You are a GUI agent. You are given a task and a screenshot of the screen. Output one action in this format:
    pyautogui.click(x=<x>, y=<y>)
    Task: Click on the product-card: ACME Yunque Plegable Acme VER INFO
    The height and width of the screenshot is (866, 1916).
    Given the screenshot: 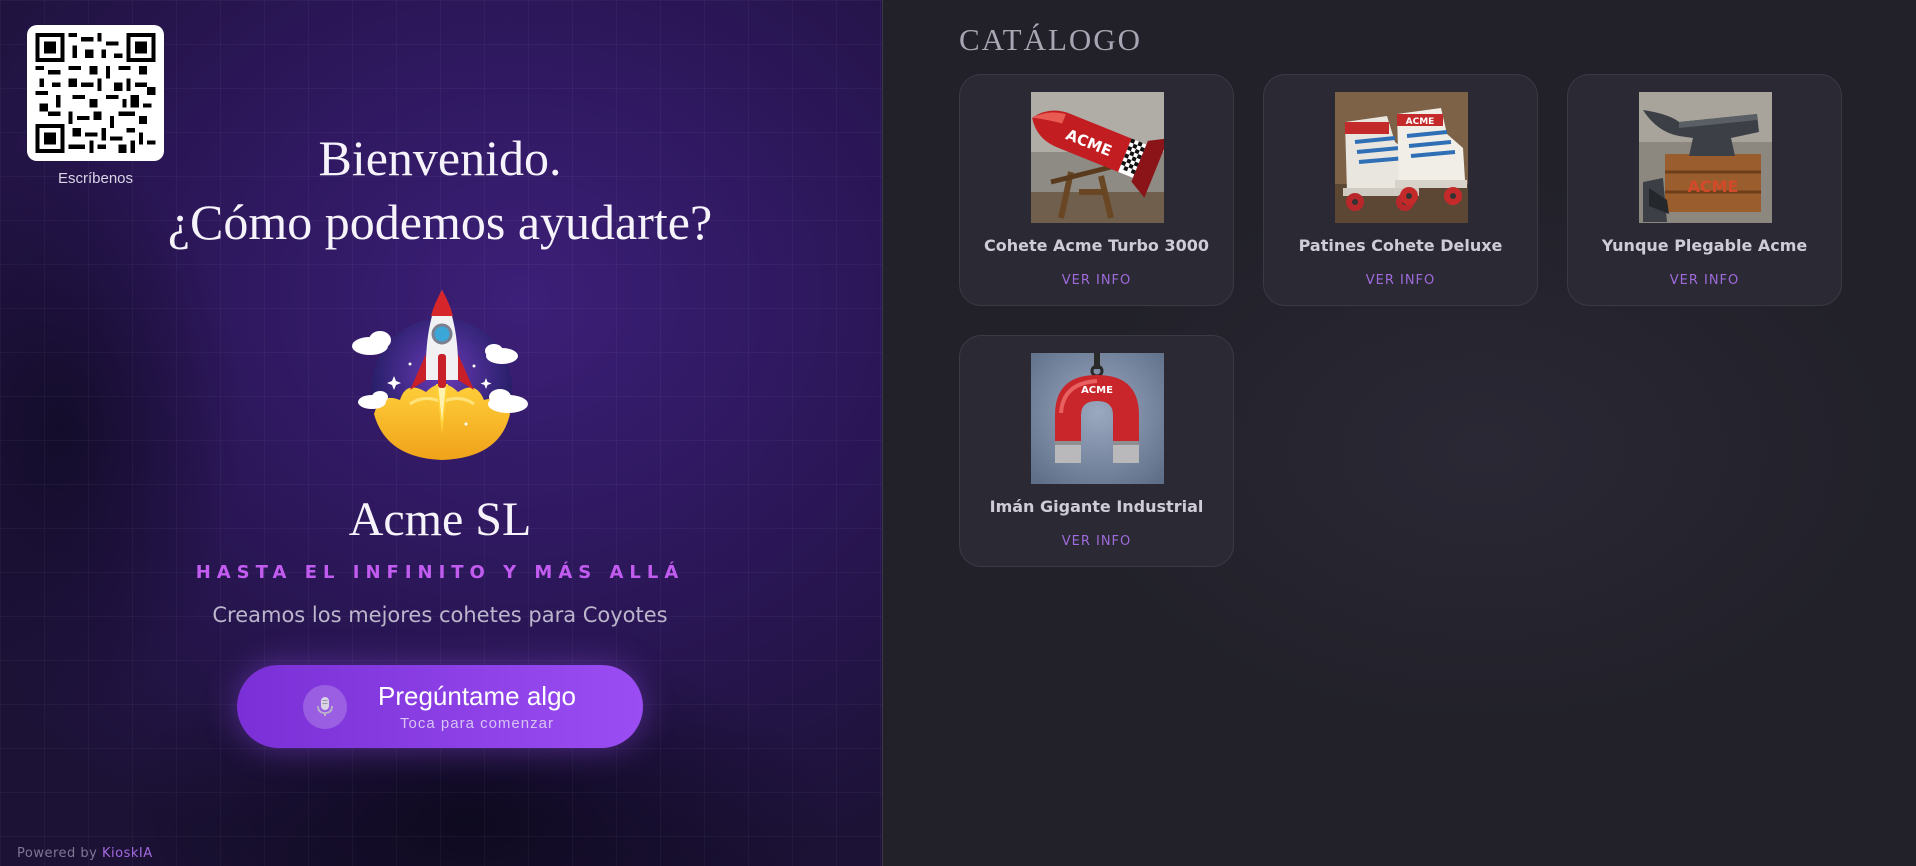 What is the action you would take?
    pyautogui.click(x=1704, y=190)
    